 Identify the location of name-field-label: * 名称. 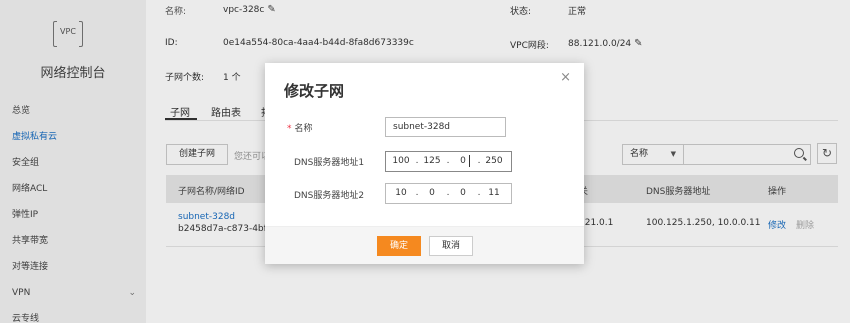
(300, 127).